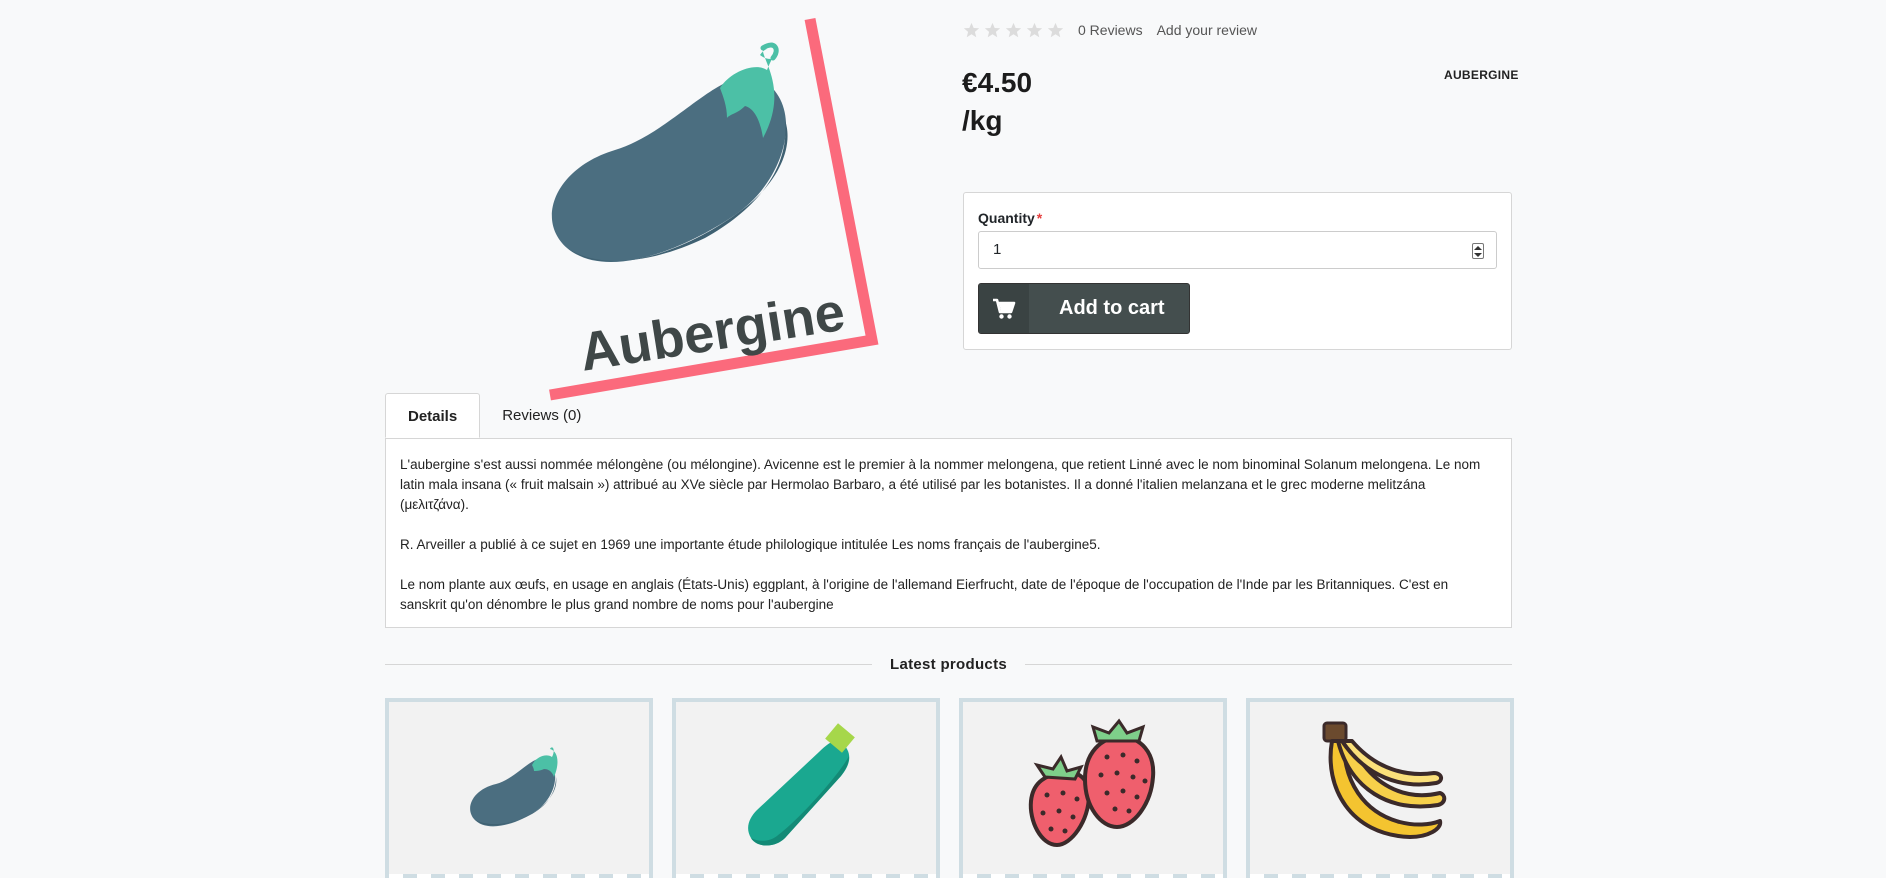 This screenshot has width=1886, height=878. What do you see at coordinates (714, 209) in the screenshot?
I see `aubergine-illustration: Aubergine` at bounding box center [714, 209].